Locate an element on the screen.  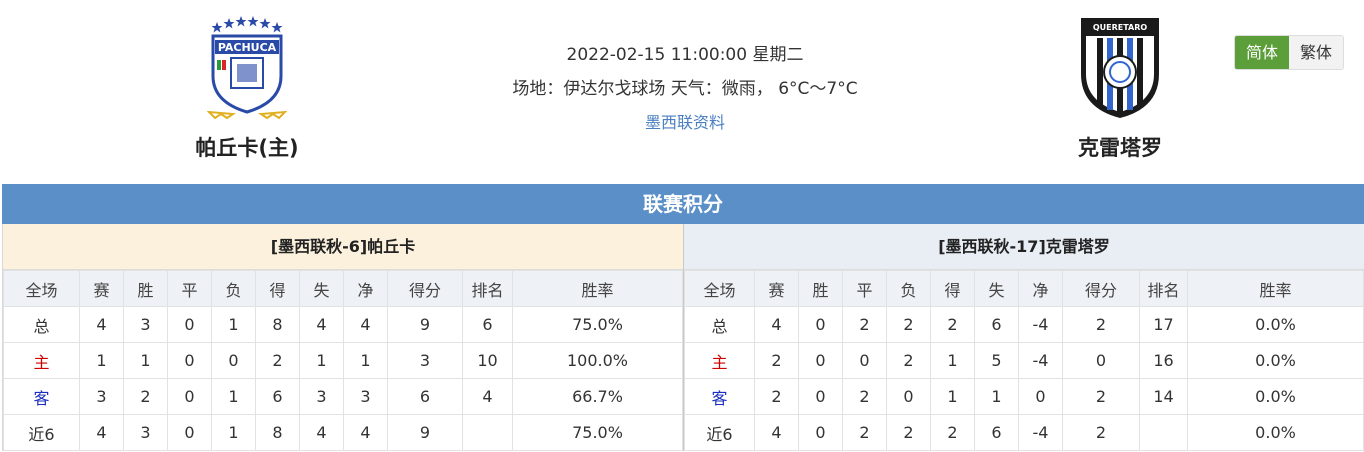
table-cell: 10 is located at coordinates (487, 360).